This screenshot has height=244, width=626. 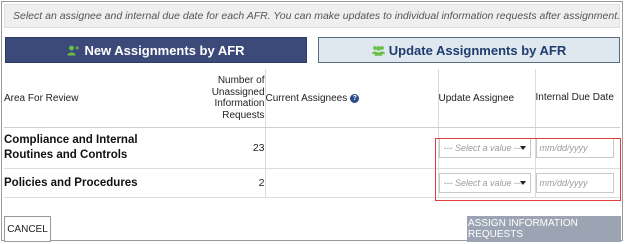 I want to click on tab-update-assignments: Update Assignments by AFR, so click(x=469, y=50).